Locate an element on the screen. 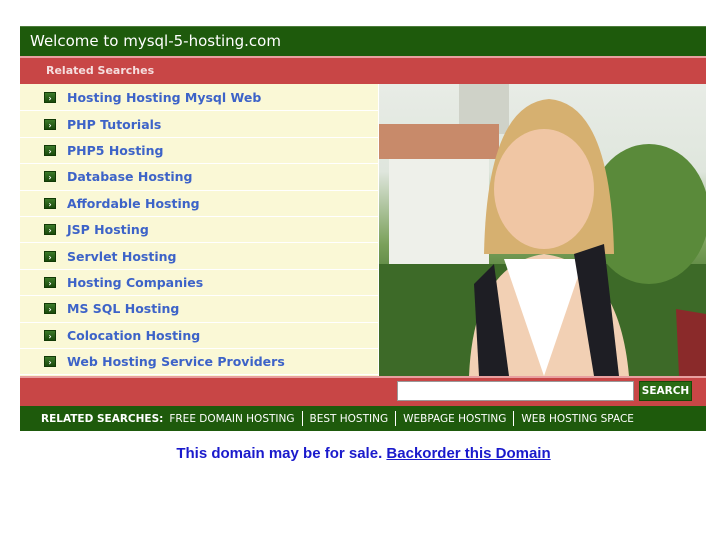 This screenshot has height=545, width=727. search-button: SEARCH is located at coordinates (665, 391).